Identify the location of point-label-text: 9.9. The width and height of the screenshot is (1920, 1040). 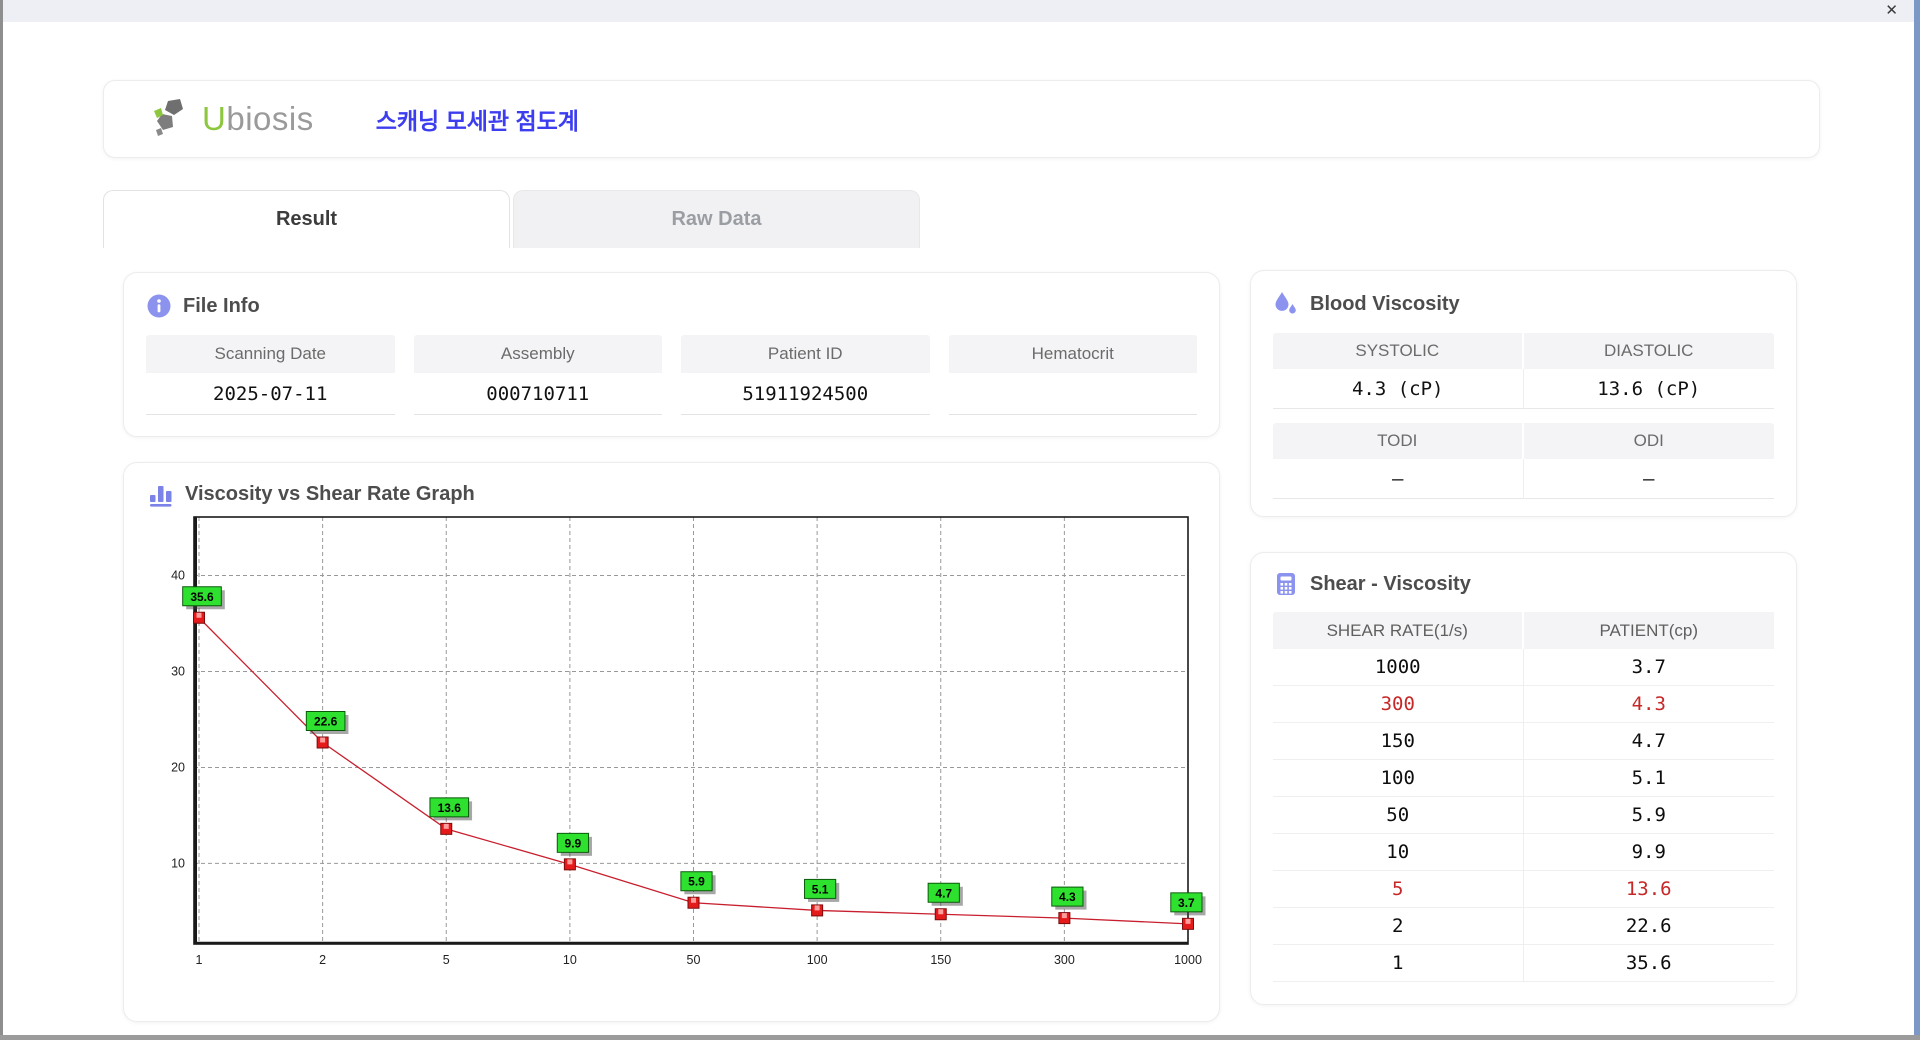
(573, 843).